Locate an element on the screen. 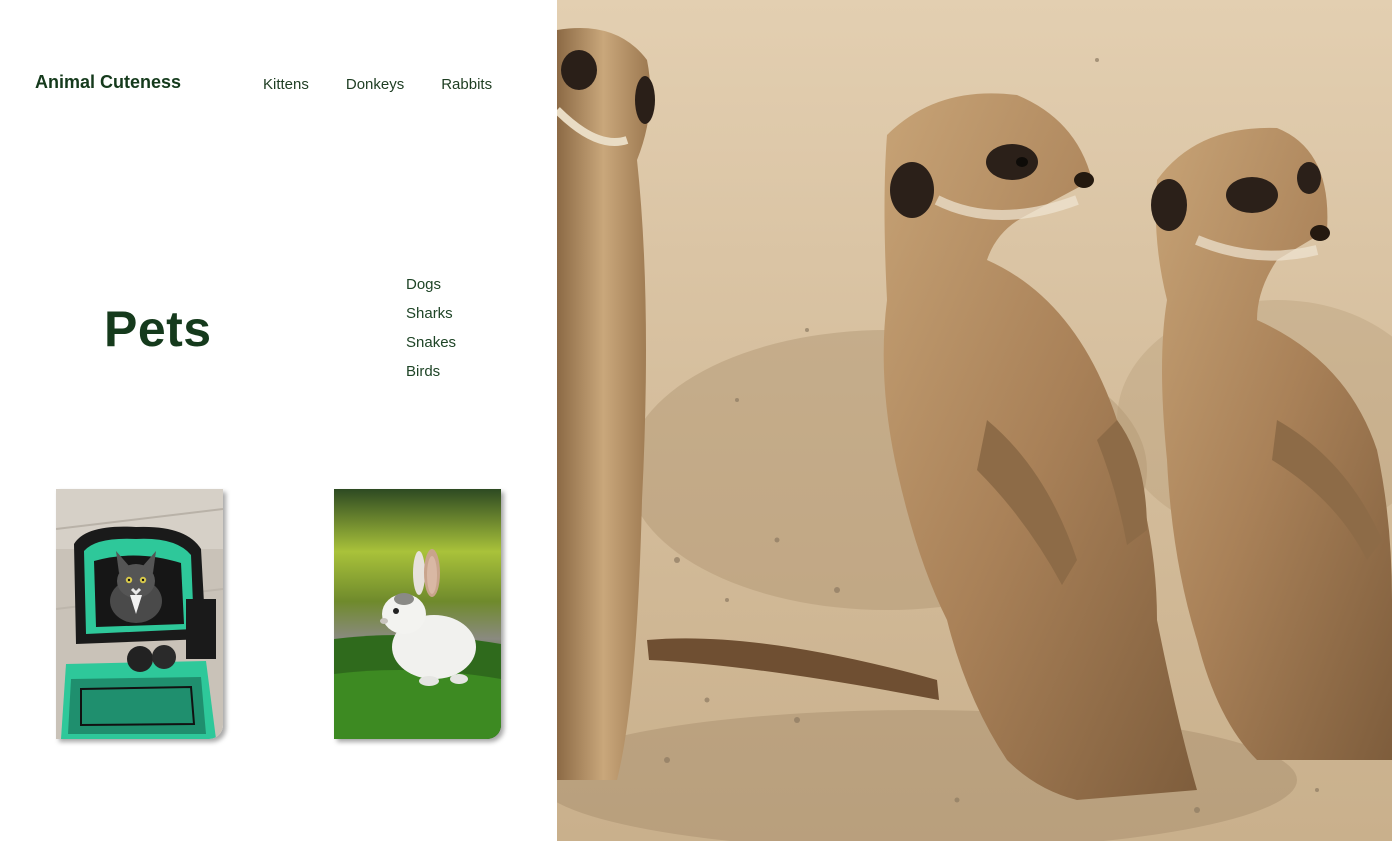 The width and height of the screenshot is (1392, 841). rabbit-image is located at coordinates (417, 614).